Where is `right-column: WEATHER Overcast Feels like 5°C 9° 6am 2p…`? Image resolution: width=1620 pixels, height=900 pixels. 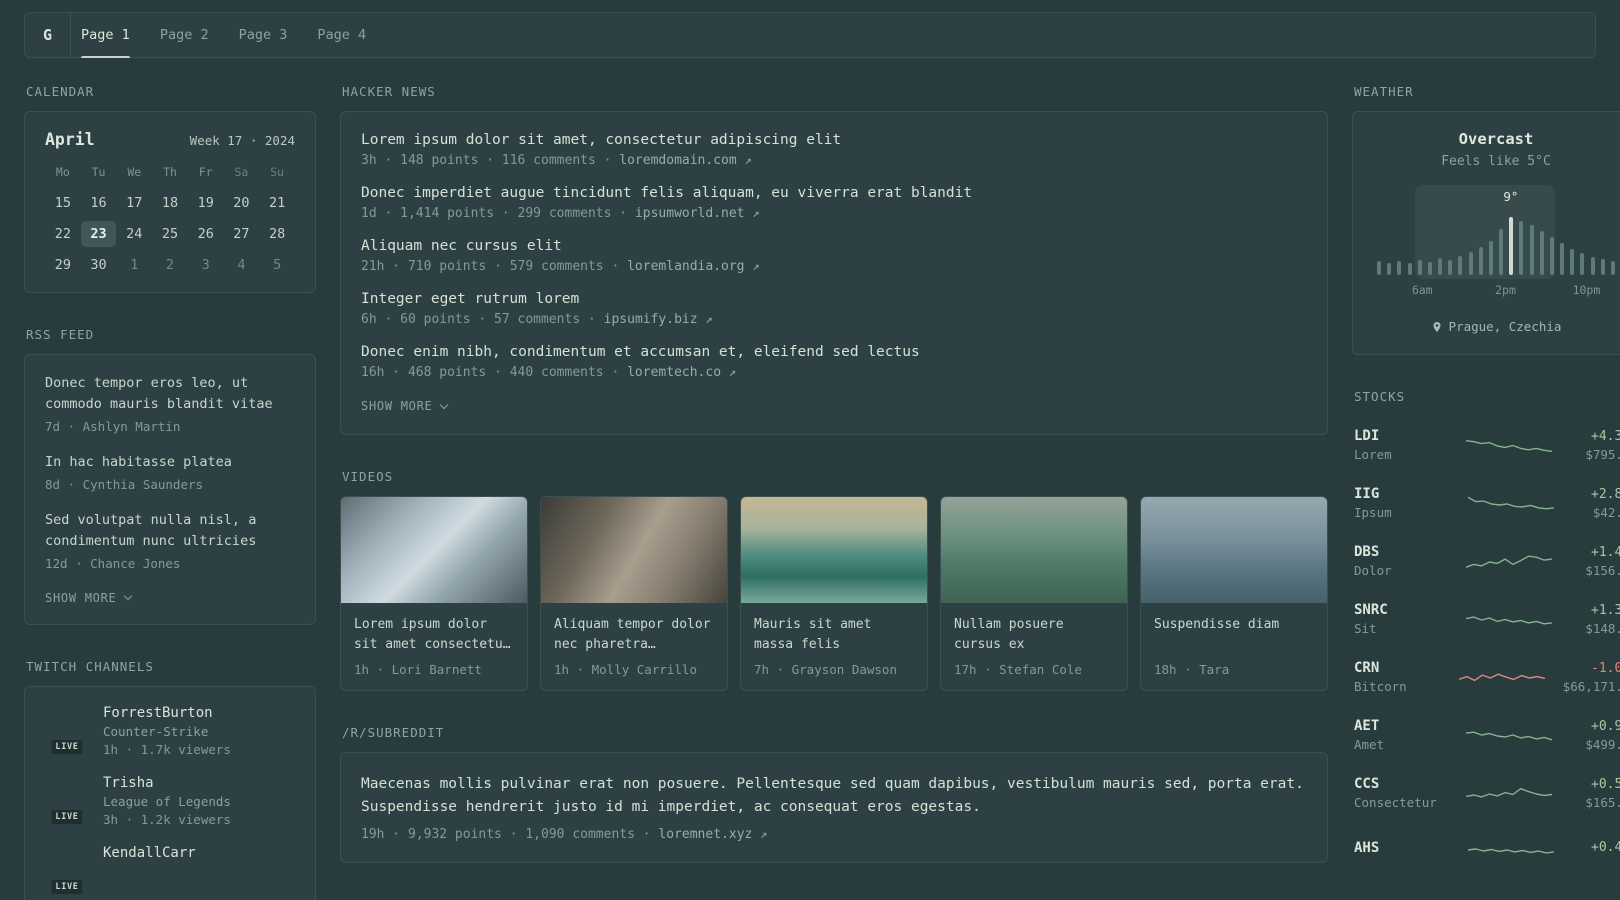 right-column: WEATHER Overcast Feels like 5°C 9° 6am 2p… is located at coordinates (1486, 492).